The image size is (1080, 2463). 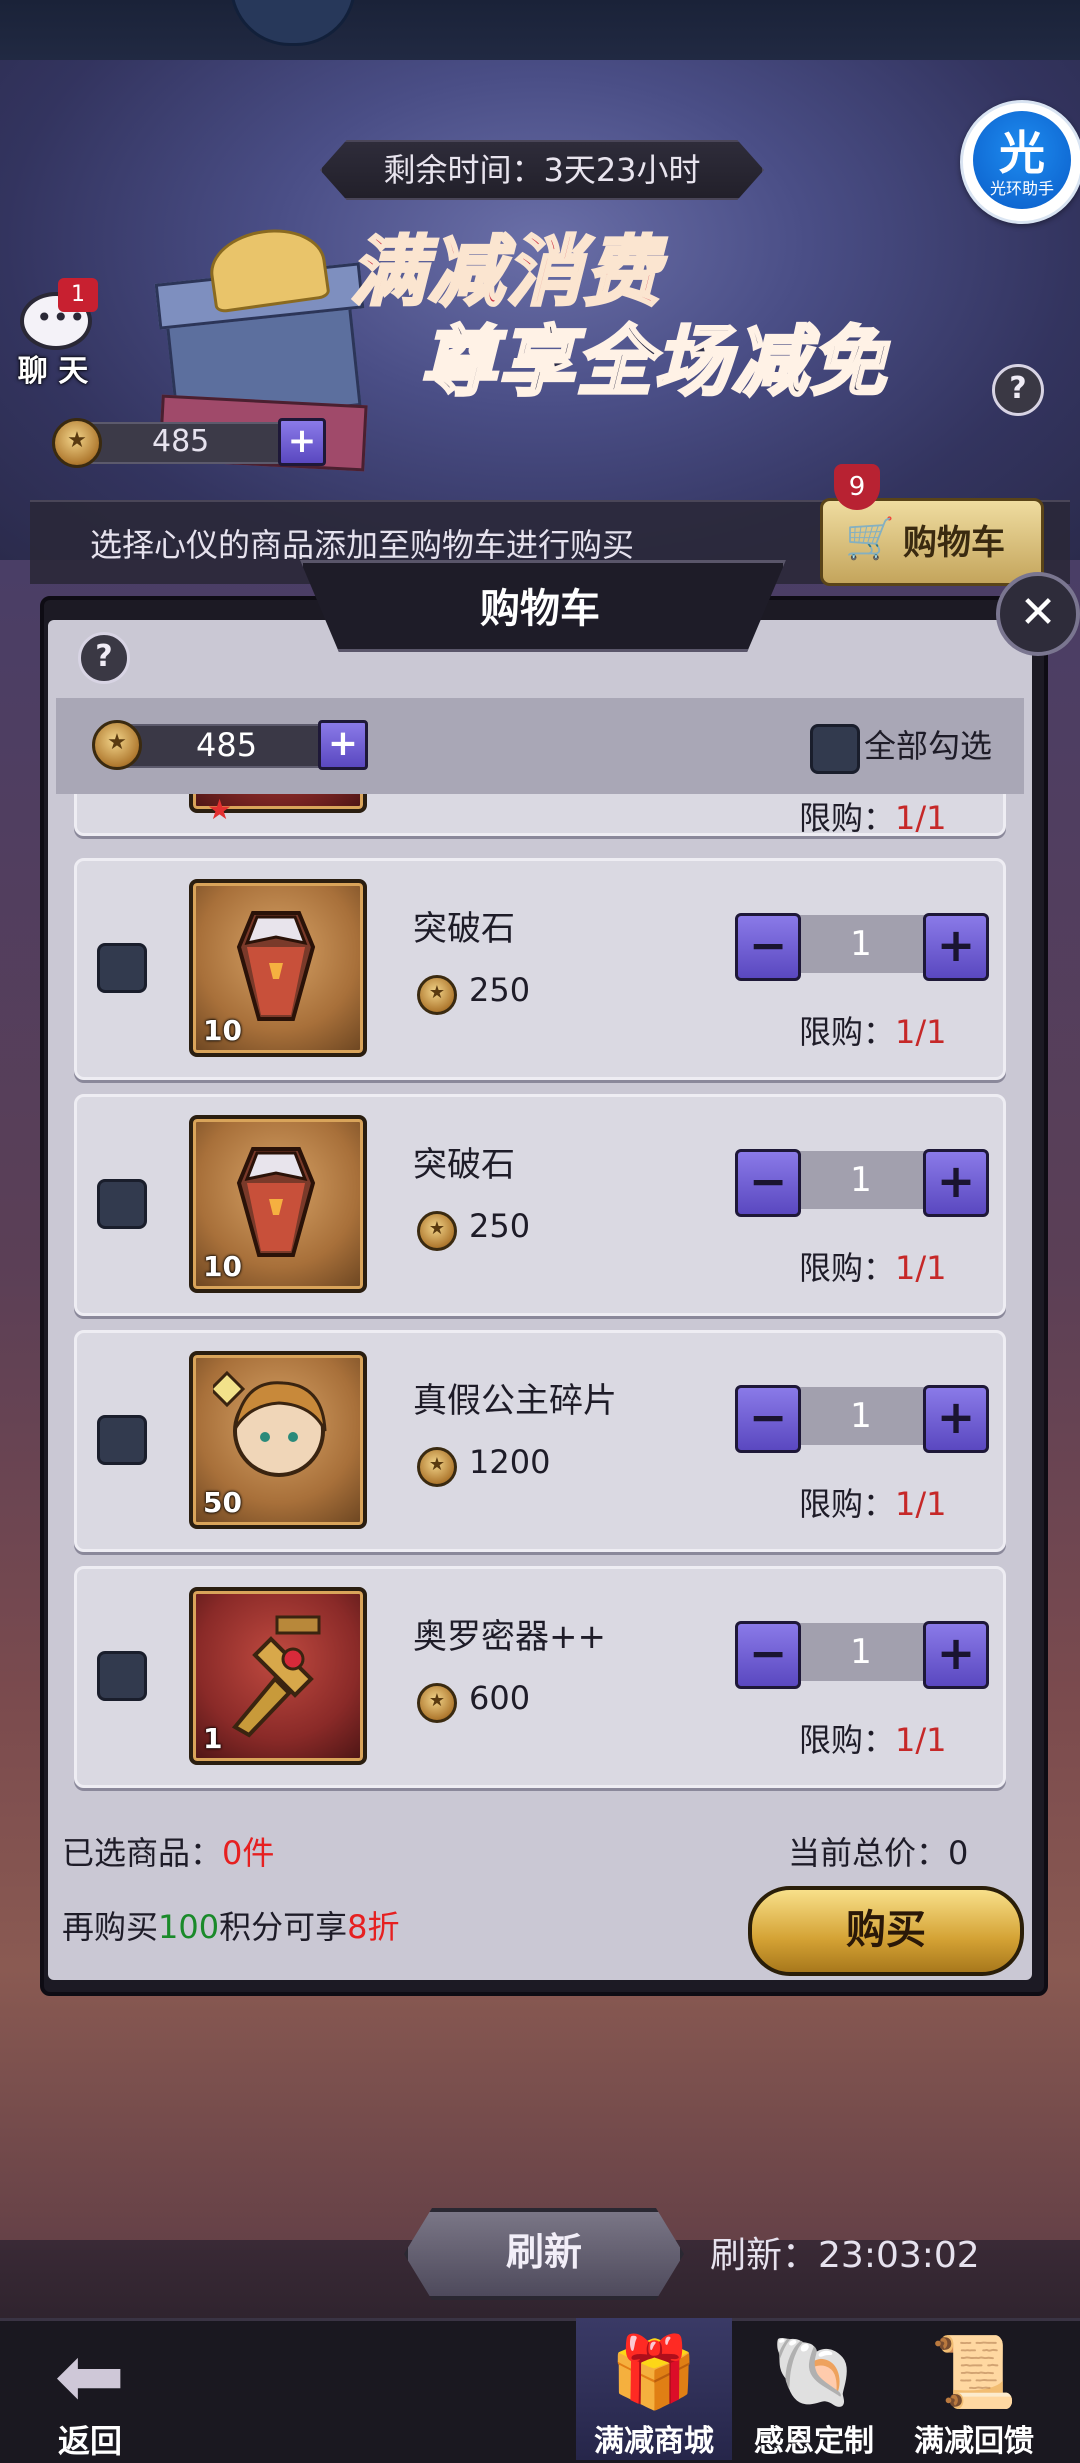 I want to click on assistant-glyph: 光, so click(x=1022, y=153).